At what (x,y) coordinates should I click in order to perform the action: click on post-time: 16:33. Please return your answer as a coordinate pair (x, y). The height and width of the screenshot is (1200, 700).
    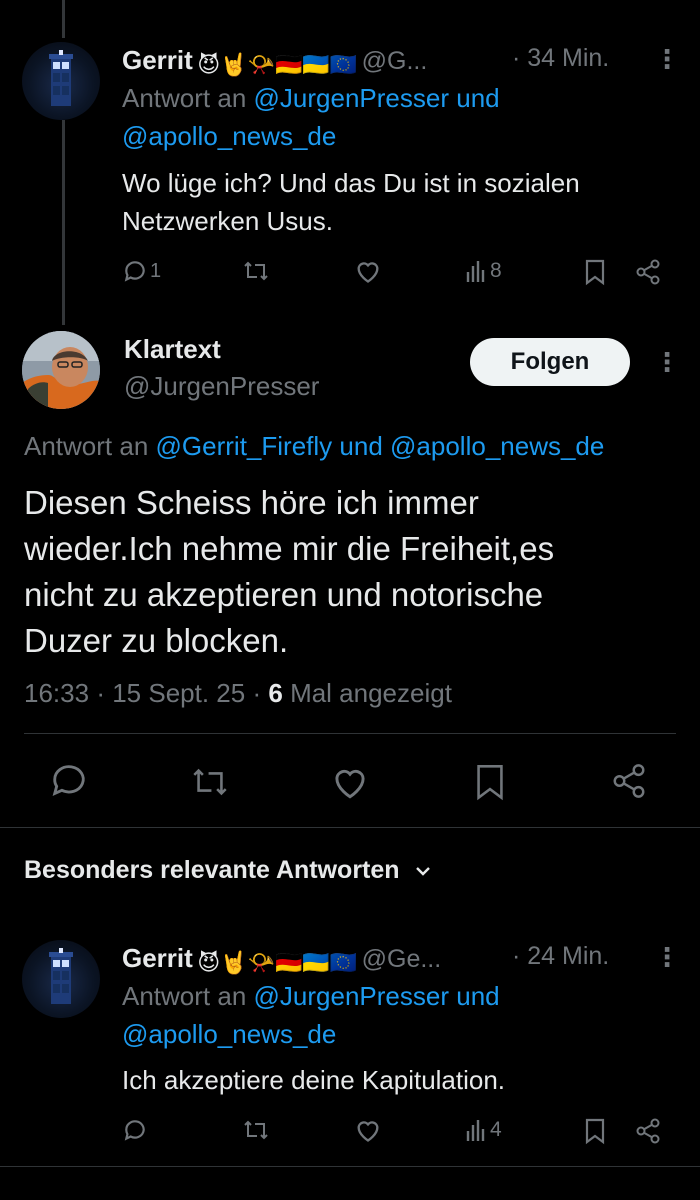
    Looking at the image, I should click on (56, 693).